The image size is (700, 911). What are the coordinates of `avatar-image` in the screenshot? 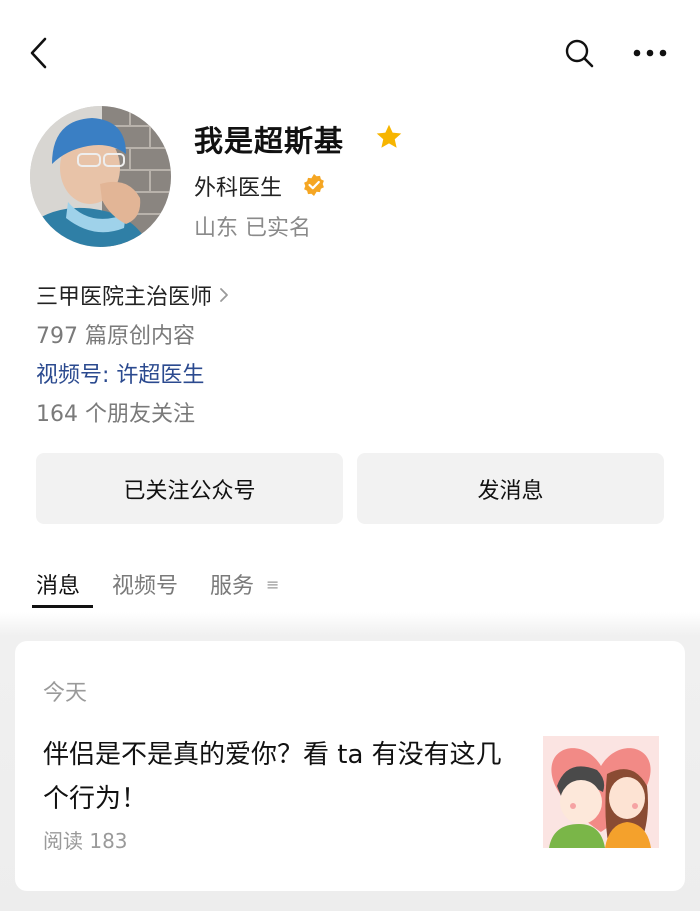 It's located at (100, 176).